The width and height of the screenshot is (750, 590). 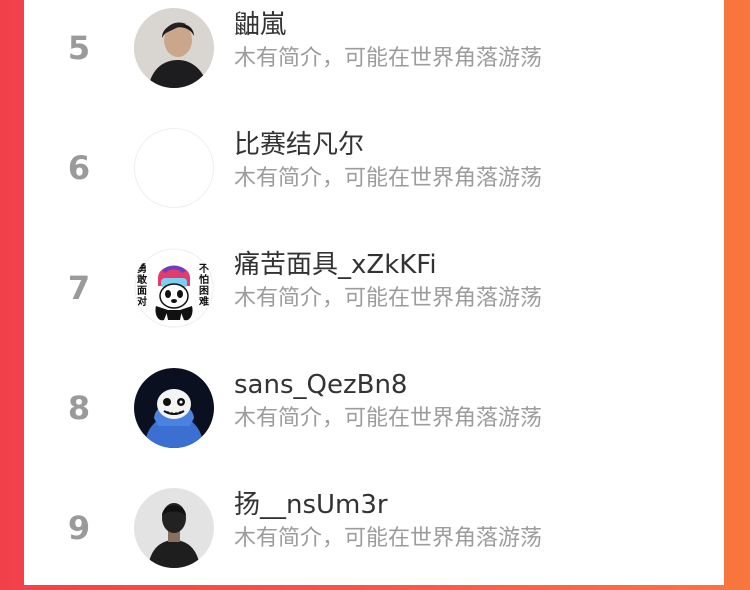 What do you see at coordinates (142, 286) in the screenshot?
I see `avatar-text-left: 勇敢面对` at bounding box center [142, 286].